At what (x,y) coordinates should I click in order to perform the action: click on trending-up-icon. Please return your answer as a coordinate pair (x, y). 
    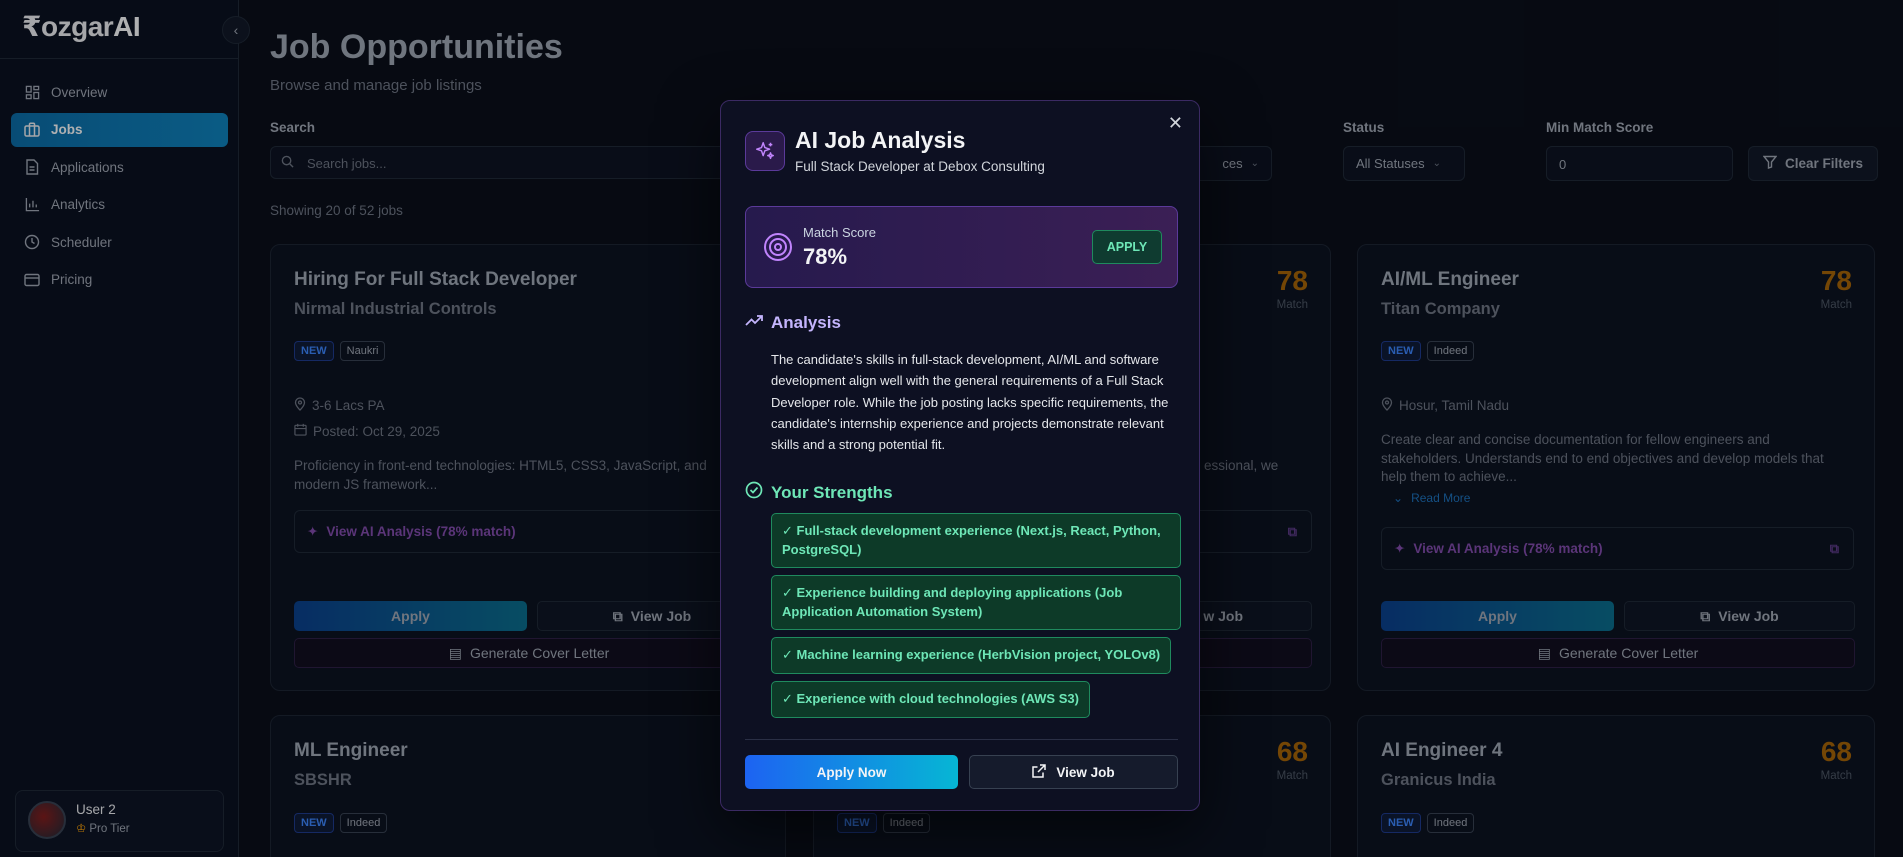
    Looking at the image, I should click on (754, 323).